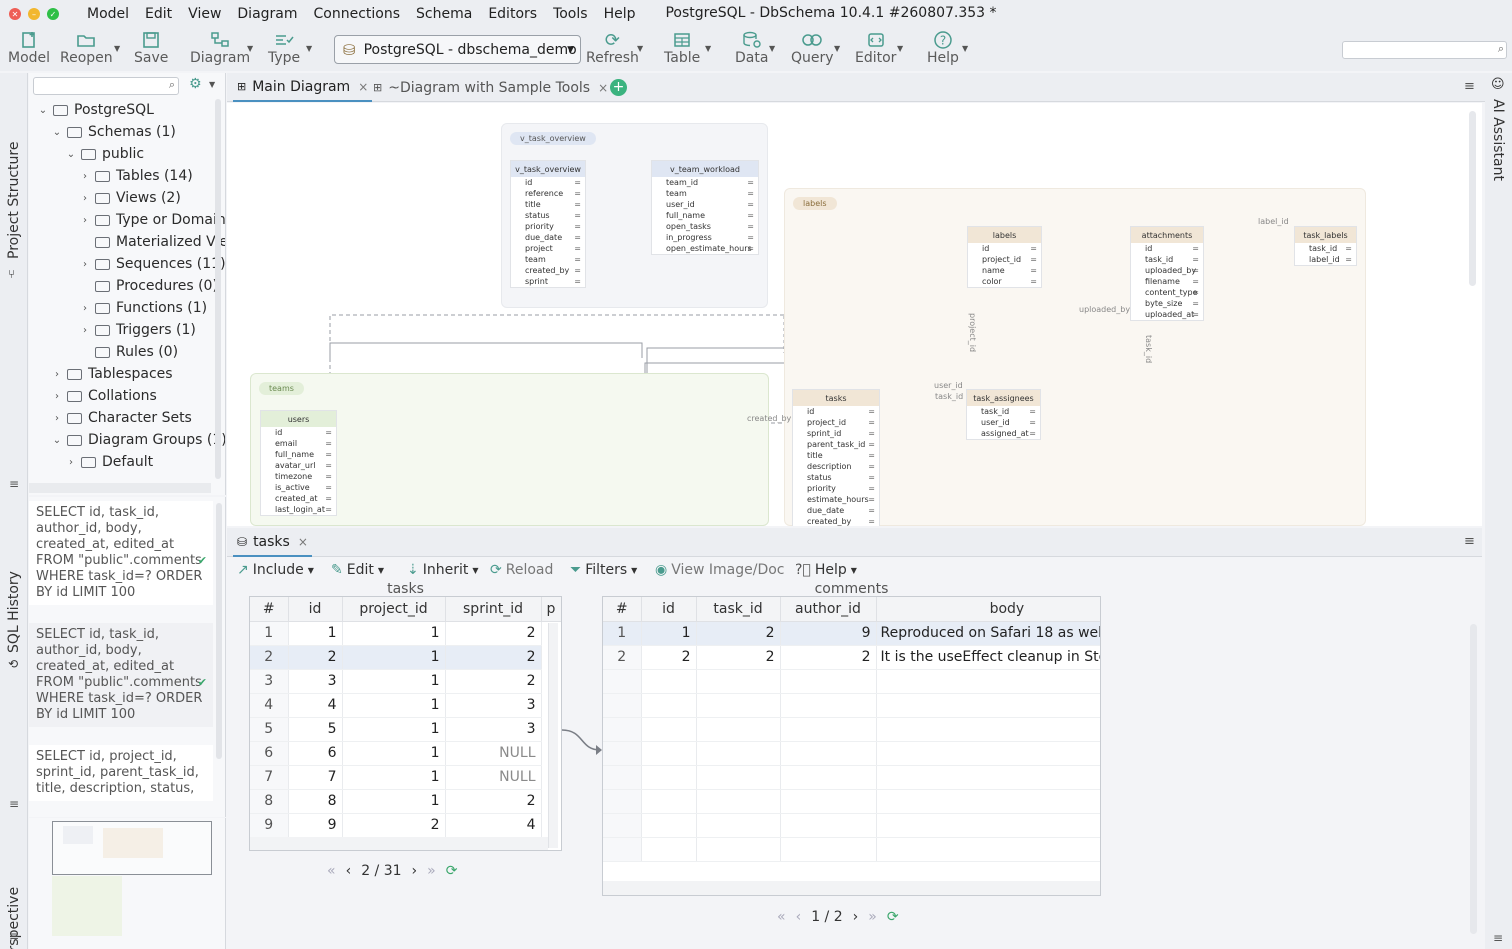 The width and height of the screenshot is (1512, 949). Describe the element at coordinates (298, 476) in the screenshot. I see `entity-column: timezone =` at that location.